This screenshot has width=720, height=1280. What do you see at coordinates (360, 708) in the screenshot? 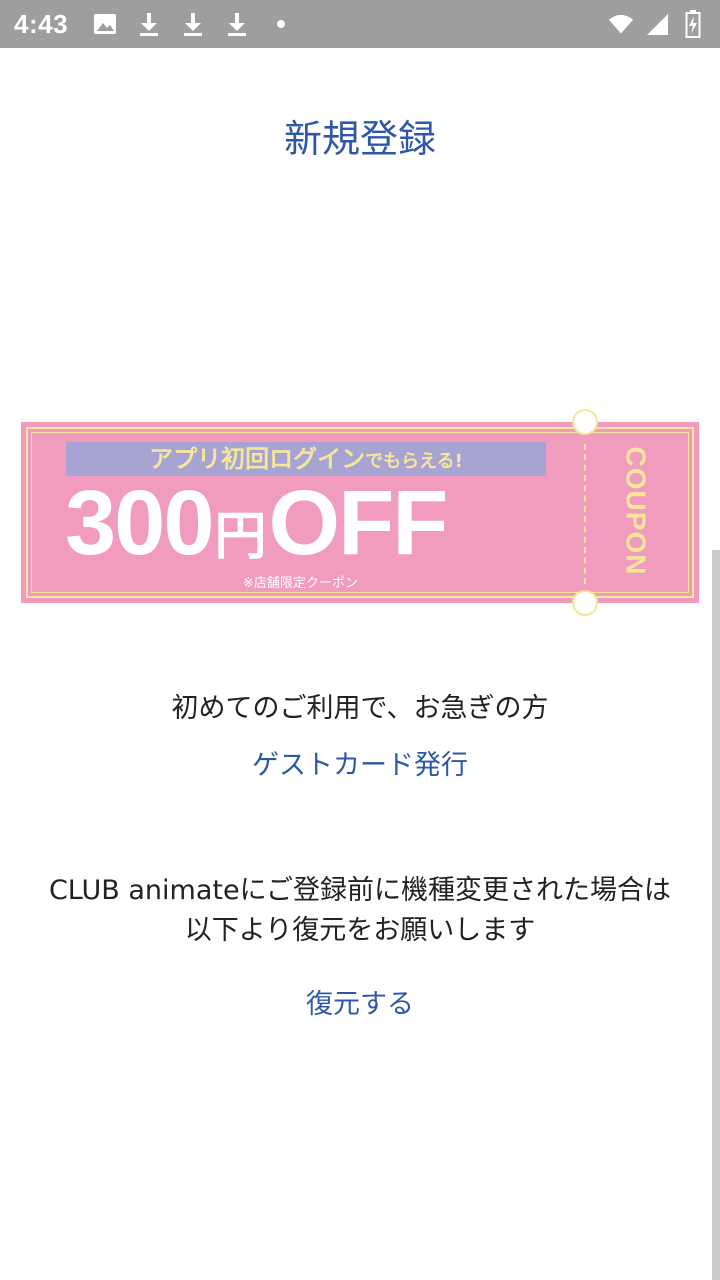
I see `guest-description: 初めてのご利用で、お急ぎの方` at bounding box center [360, 708].